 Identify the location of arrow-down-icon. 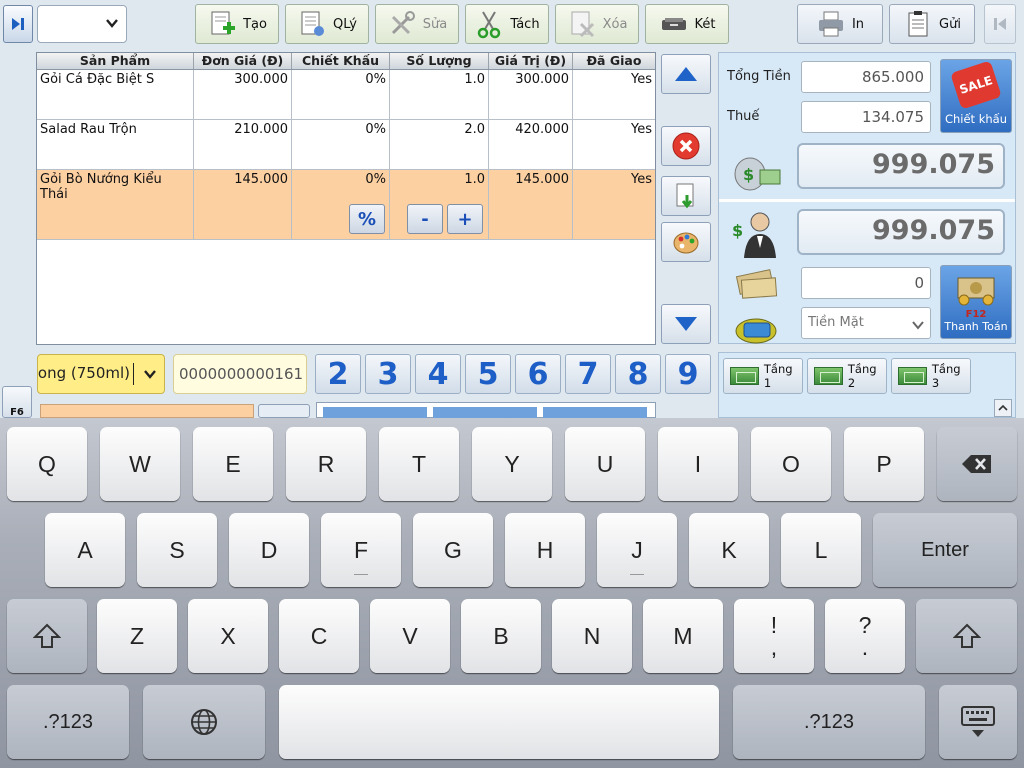
(686, 324).